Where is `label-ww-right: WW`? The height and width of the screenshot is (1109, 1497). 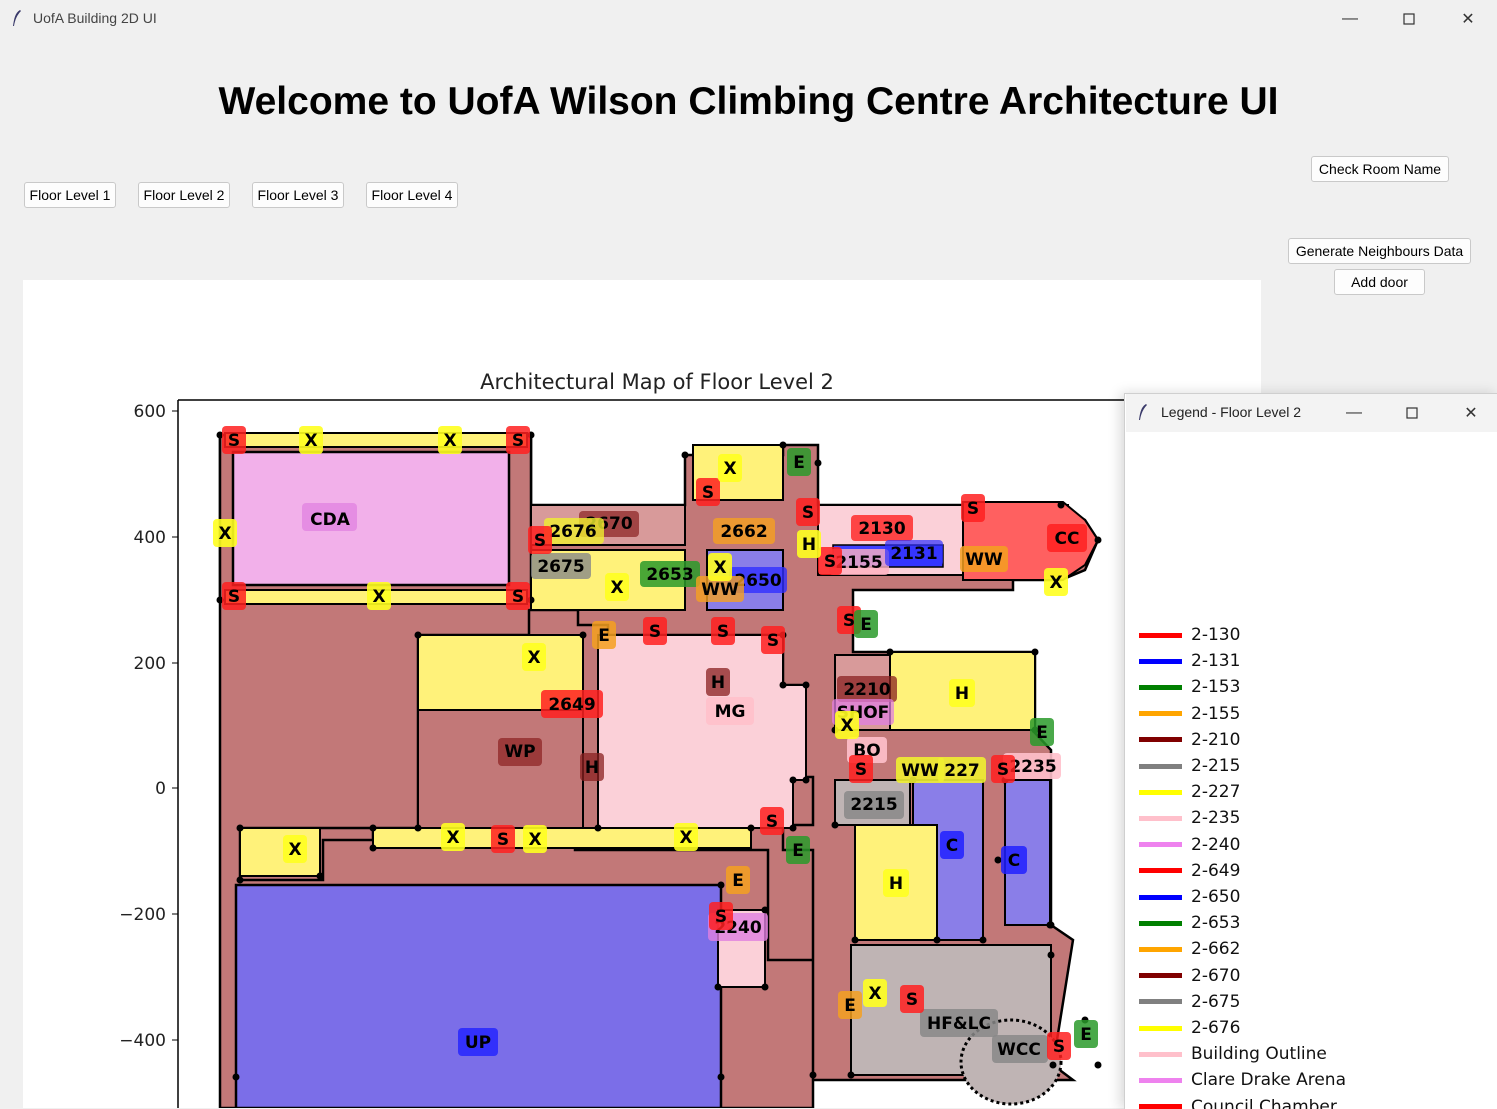 label-ww-right: WW is located at coordinates (984, 560).